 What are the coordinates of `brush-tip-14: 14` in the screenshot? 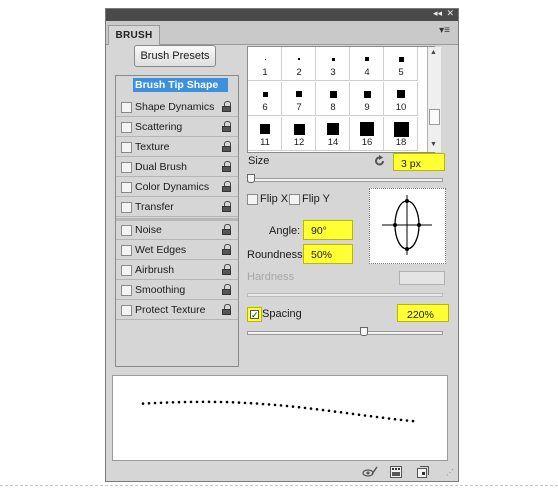 It's located at (333, 134).